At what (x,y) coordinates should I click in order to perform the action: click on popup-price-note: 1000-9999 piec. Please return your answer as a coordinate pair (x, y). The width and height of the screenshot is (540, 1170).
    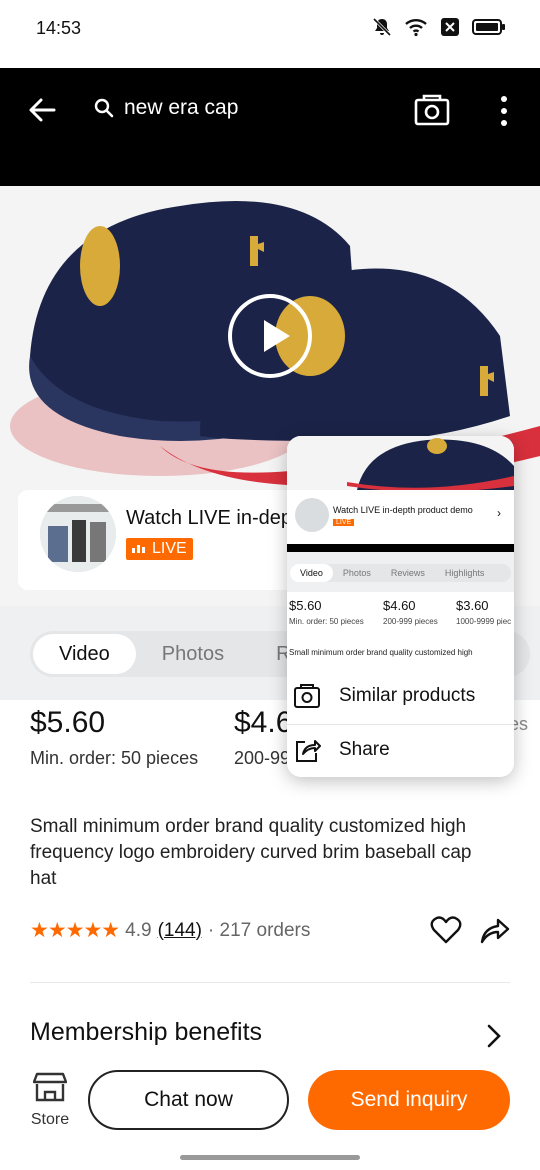
    Looking at the image, I should click on (484, 621).